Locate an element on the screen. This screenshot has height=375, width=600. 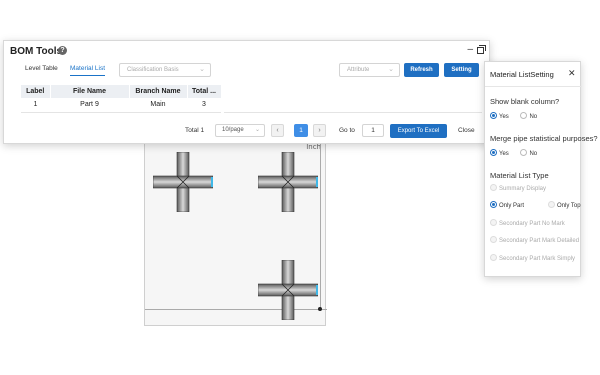
type-secondary-no-mark-radio: Secondary Part No Mark is located at coordinates (527, 223).